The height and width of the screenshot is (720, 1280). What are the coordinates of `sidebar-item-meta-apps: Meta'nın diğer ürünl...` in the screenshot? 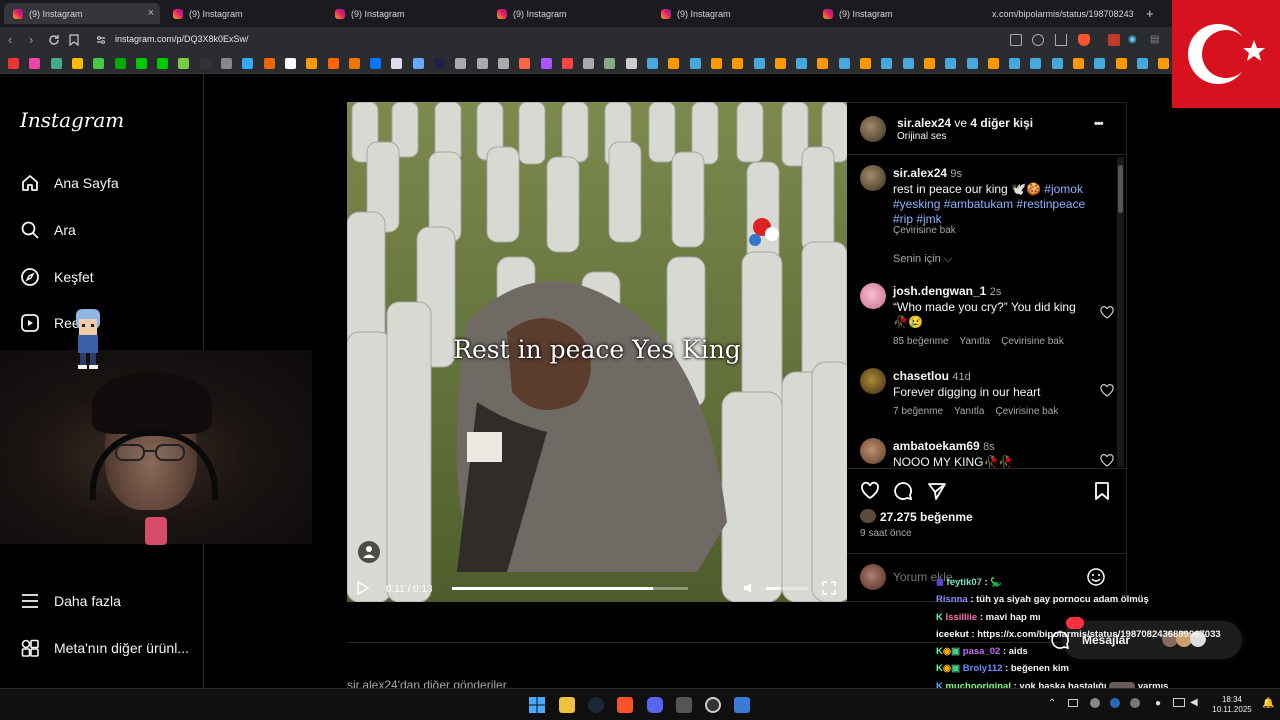 It's located at (104, 648).